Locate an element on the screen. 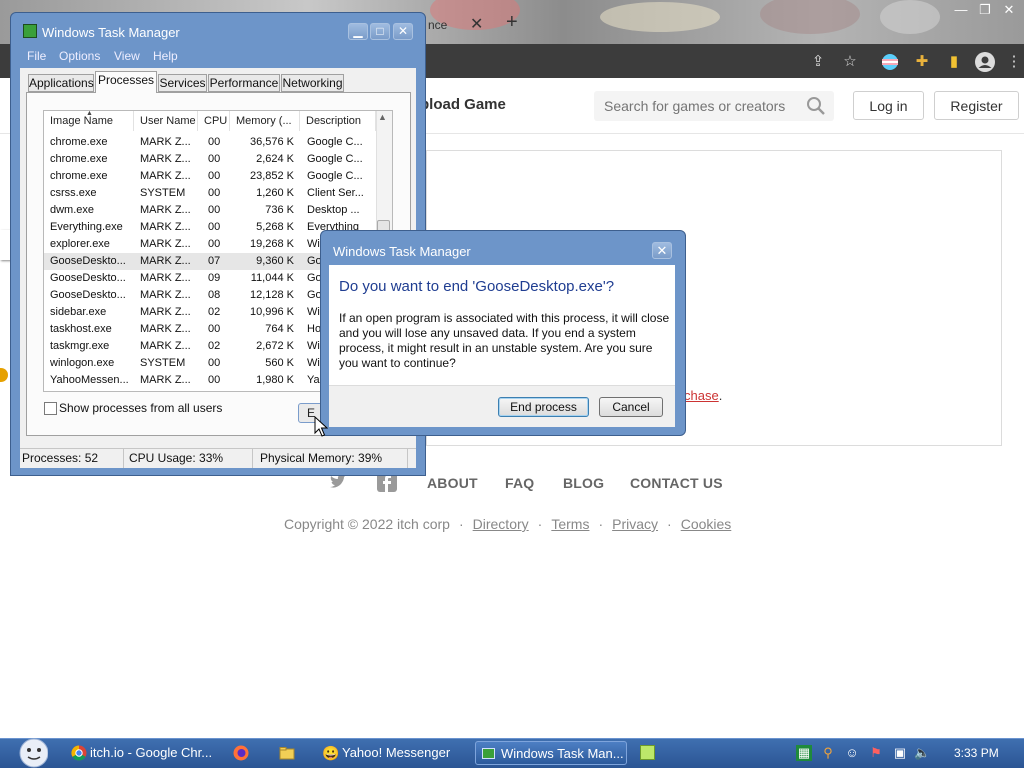  purchase-link: chase. is located at coordinates (703, 395).